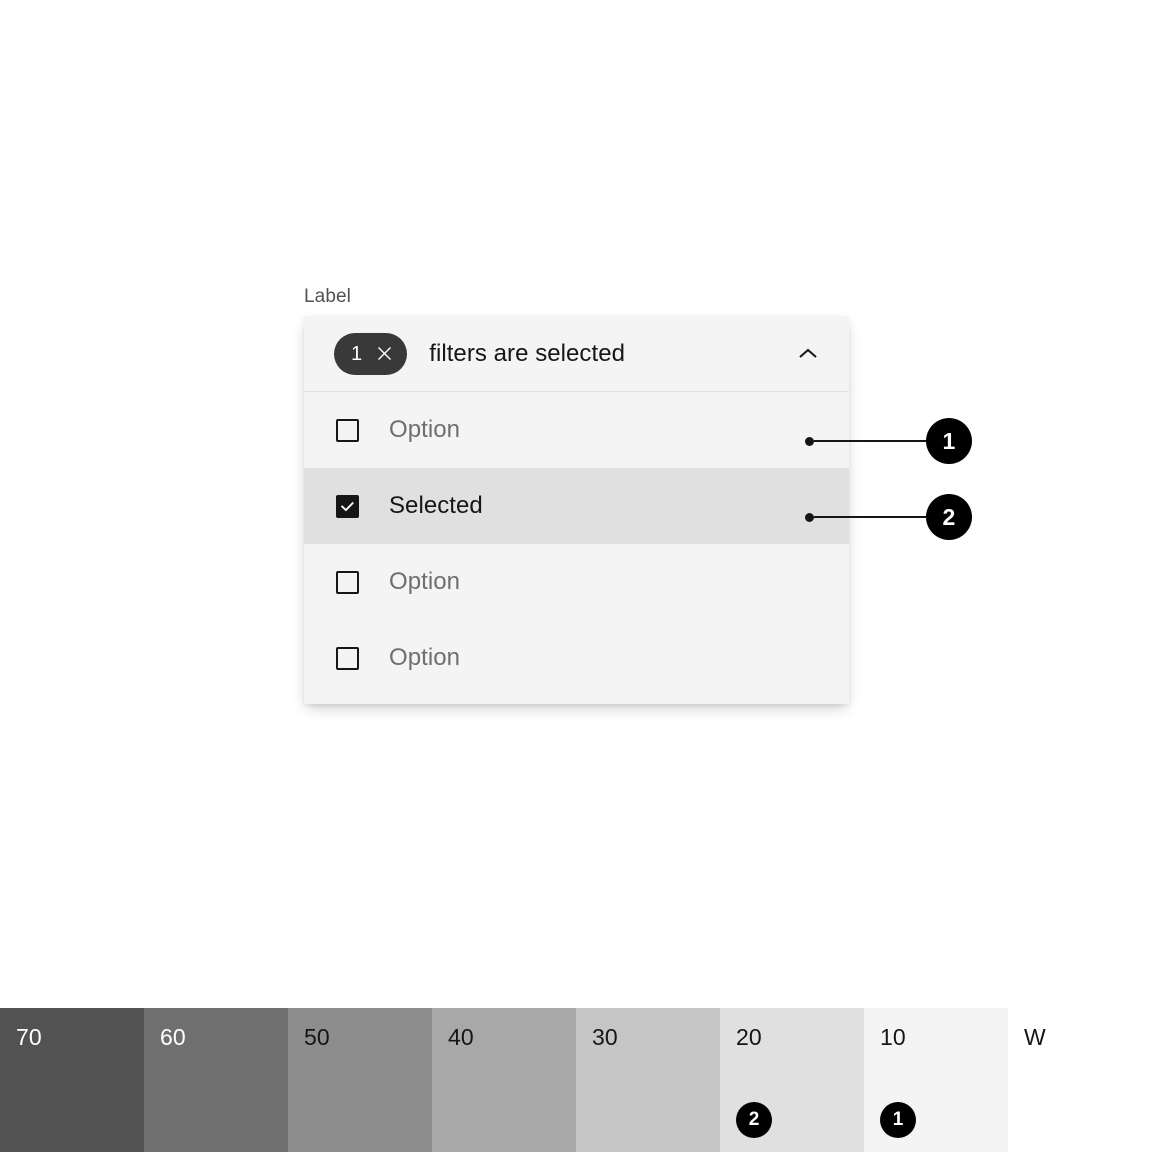  I want to click on close-icon, so click(384, 354).